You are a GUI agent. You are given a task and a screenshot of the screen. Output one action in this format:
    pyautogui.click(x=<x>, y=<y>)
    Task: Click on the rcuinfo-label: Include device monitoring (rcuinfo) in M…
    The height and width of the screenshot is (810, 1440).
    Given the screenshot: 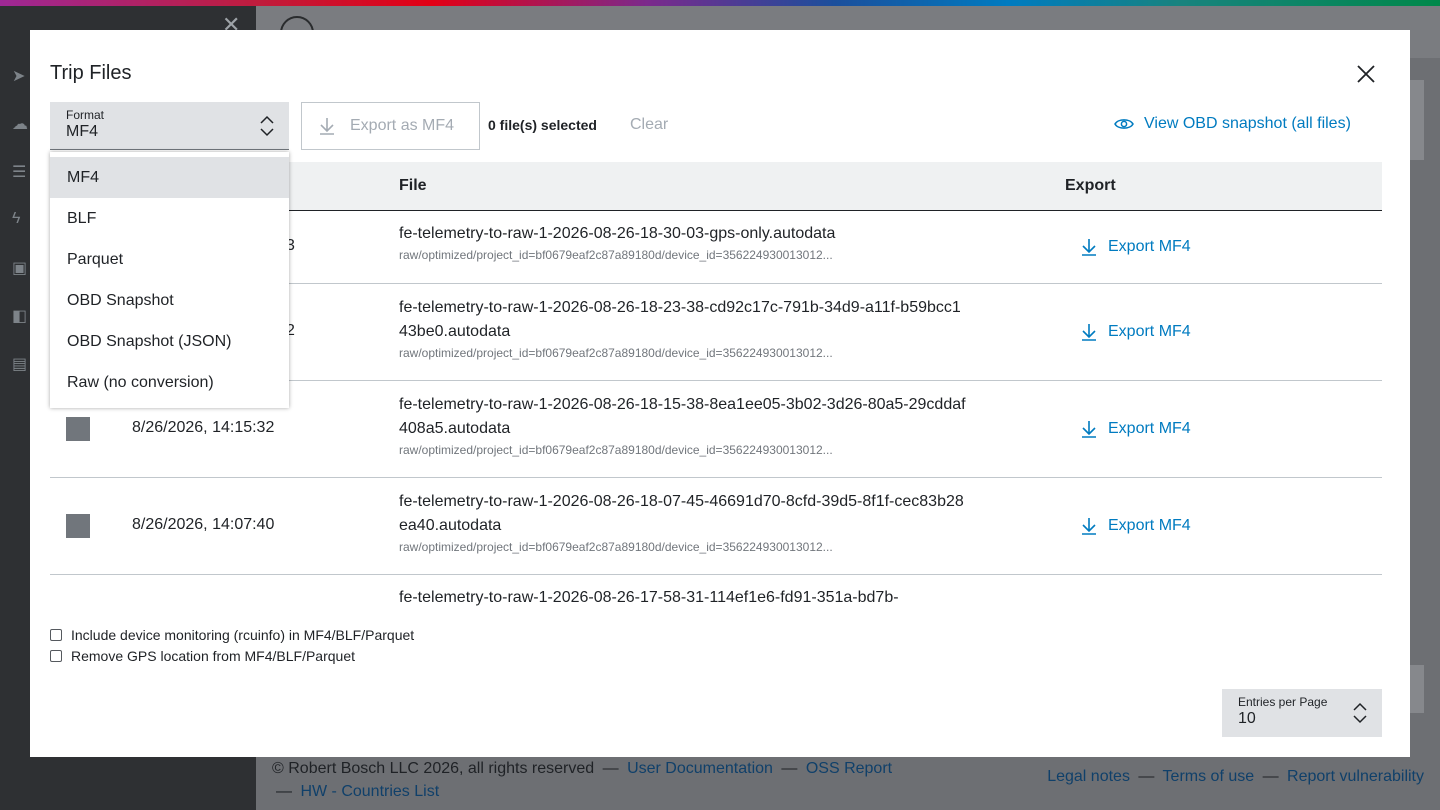 What is the action you would take?
    pyautogui.click(x=243, y=634)
    